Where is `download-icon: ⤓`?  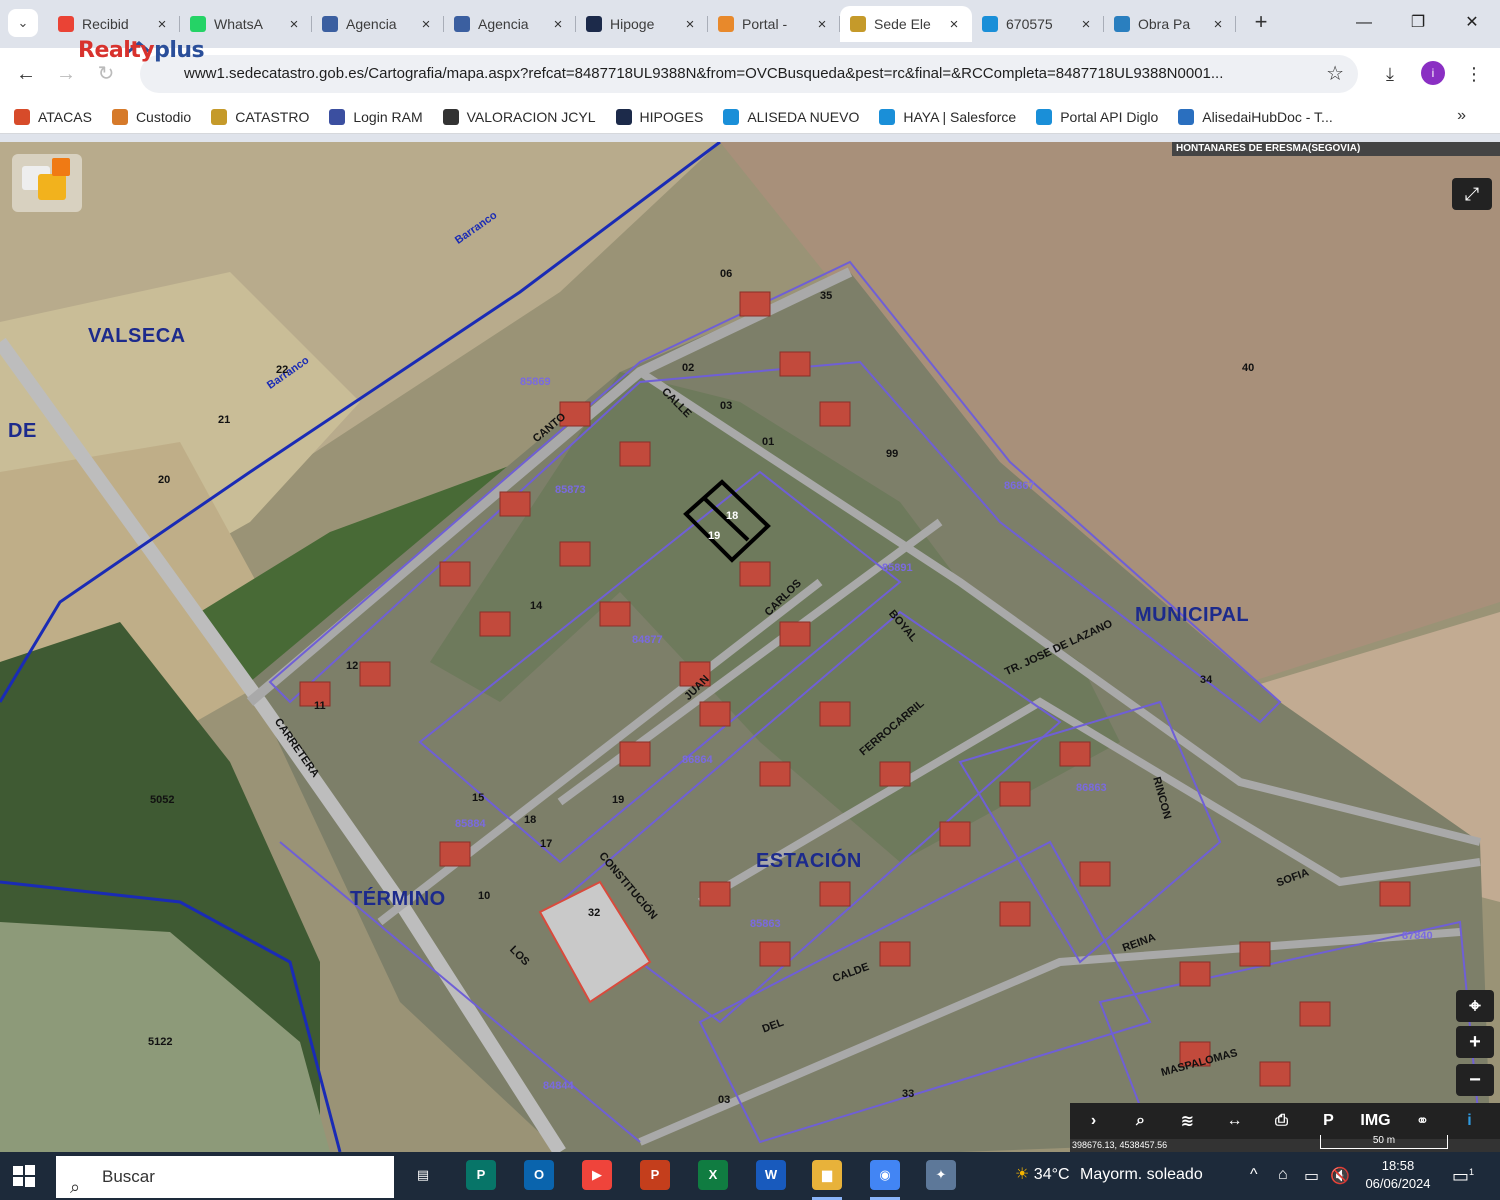 download-icon: ⤓ is located at coordinates (1390, 74).